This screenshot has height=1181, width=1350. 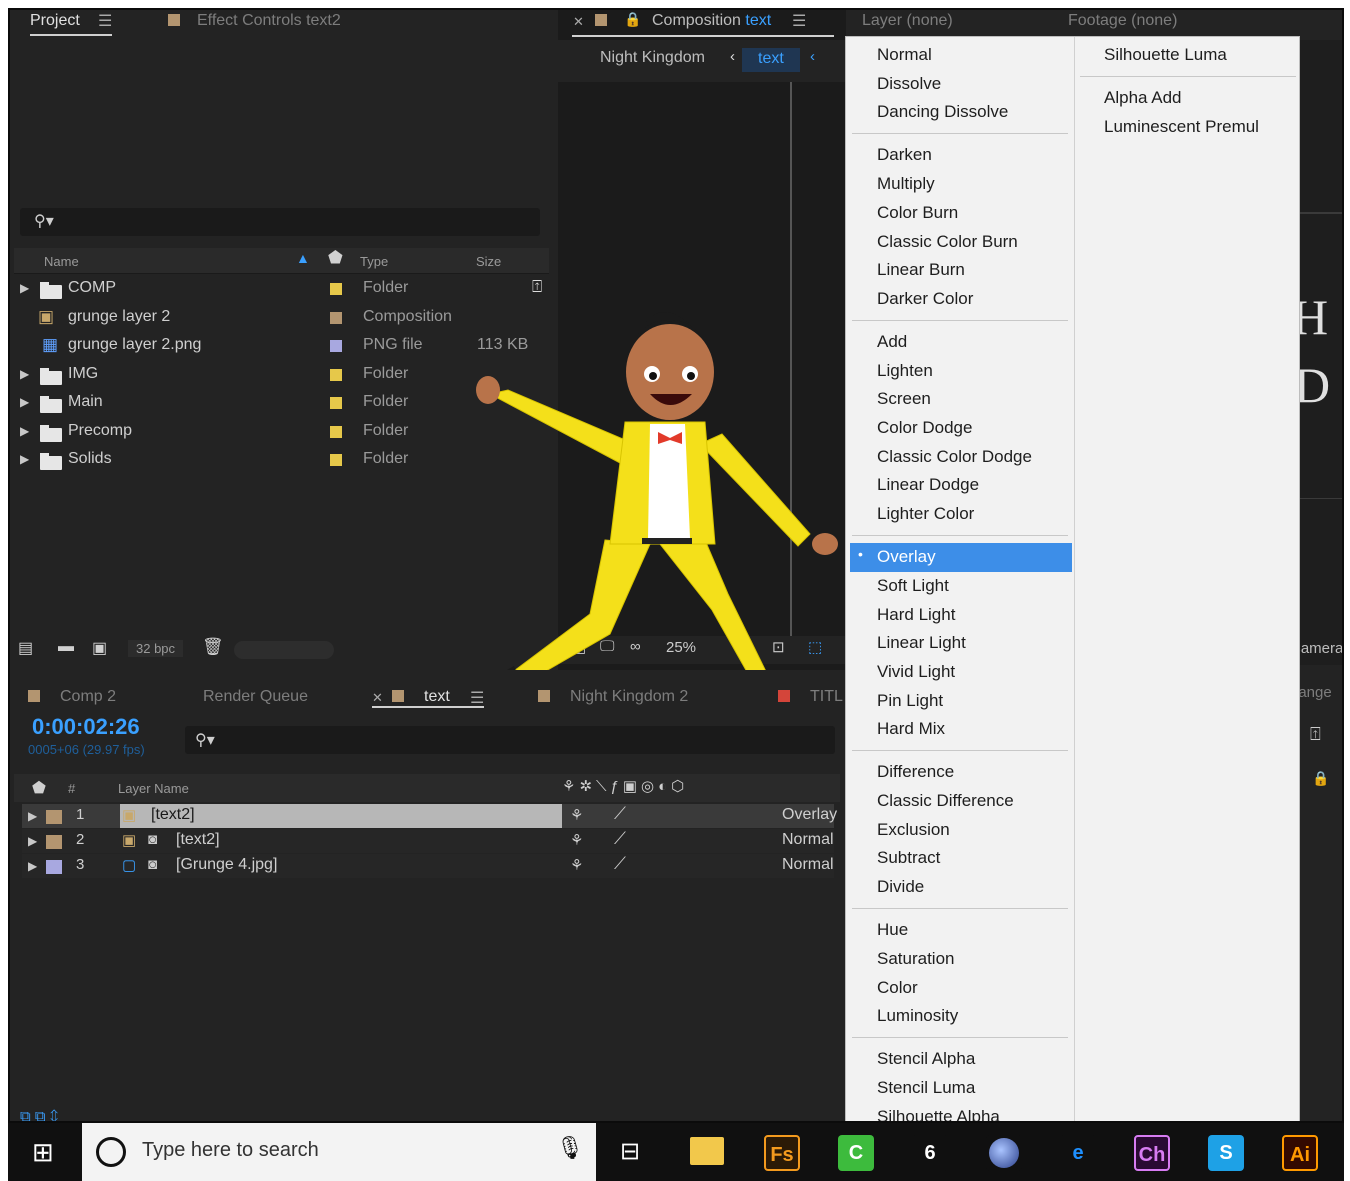 What do you see at coordinates (629, 697) in the screenshot?
I see `timeline-tab: Night Kingdom 2` at bounding box center [629, 697].